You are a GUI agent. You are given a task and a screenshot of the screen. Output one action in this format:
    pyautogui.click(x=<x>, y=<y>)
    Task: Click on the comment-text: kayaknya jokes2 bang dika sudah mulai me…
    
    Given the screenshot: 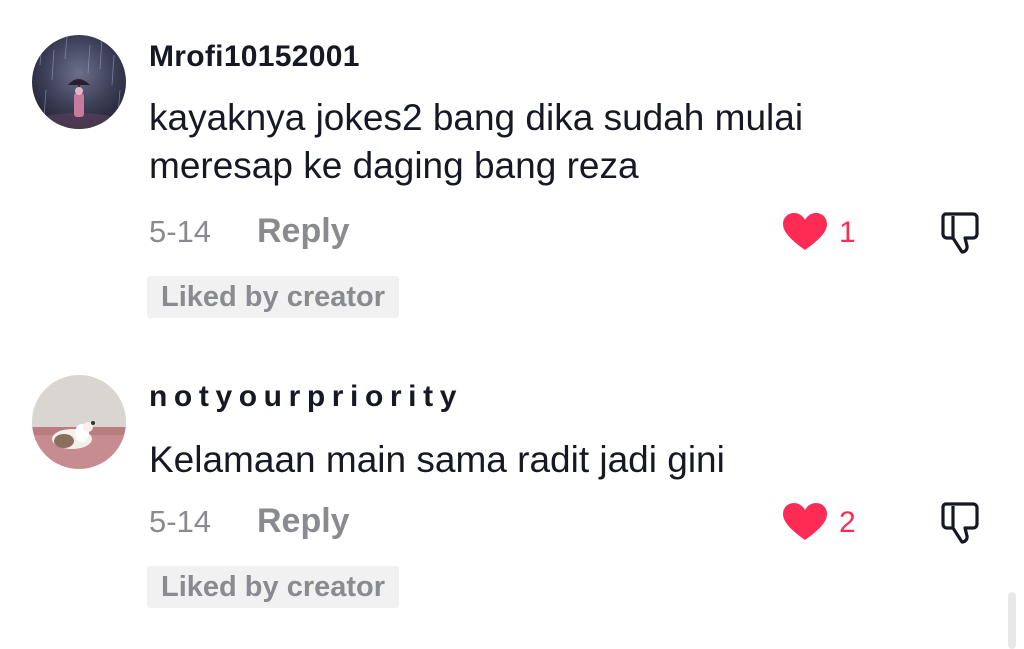 What is the action you would take?
    pyautogui.click(x=476, y=141)
    